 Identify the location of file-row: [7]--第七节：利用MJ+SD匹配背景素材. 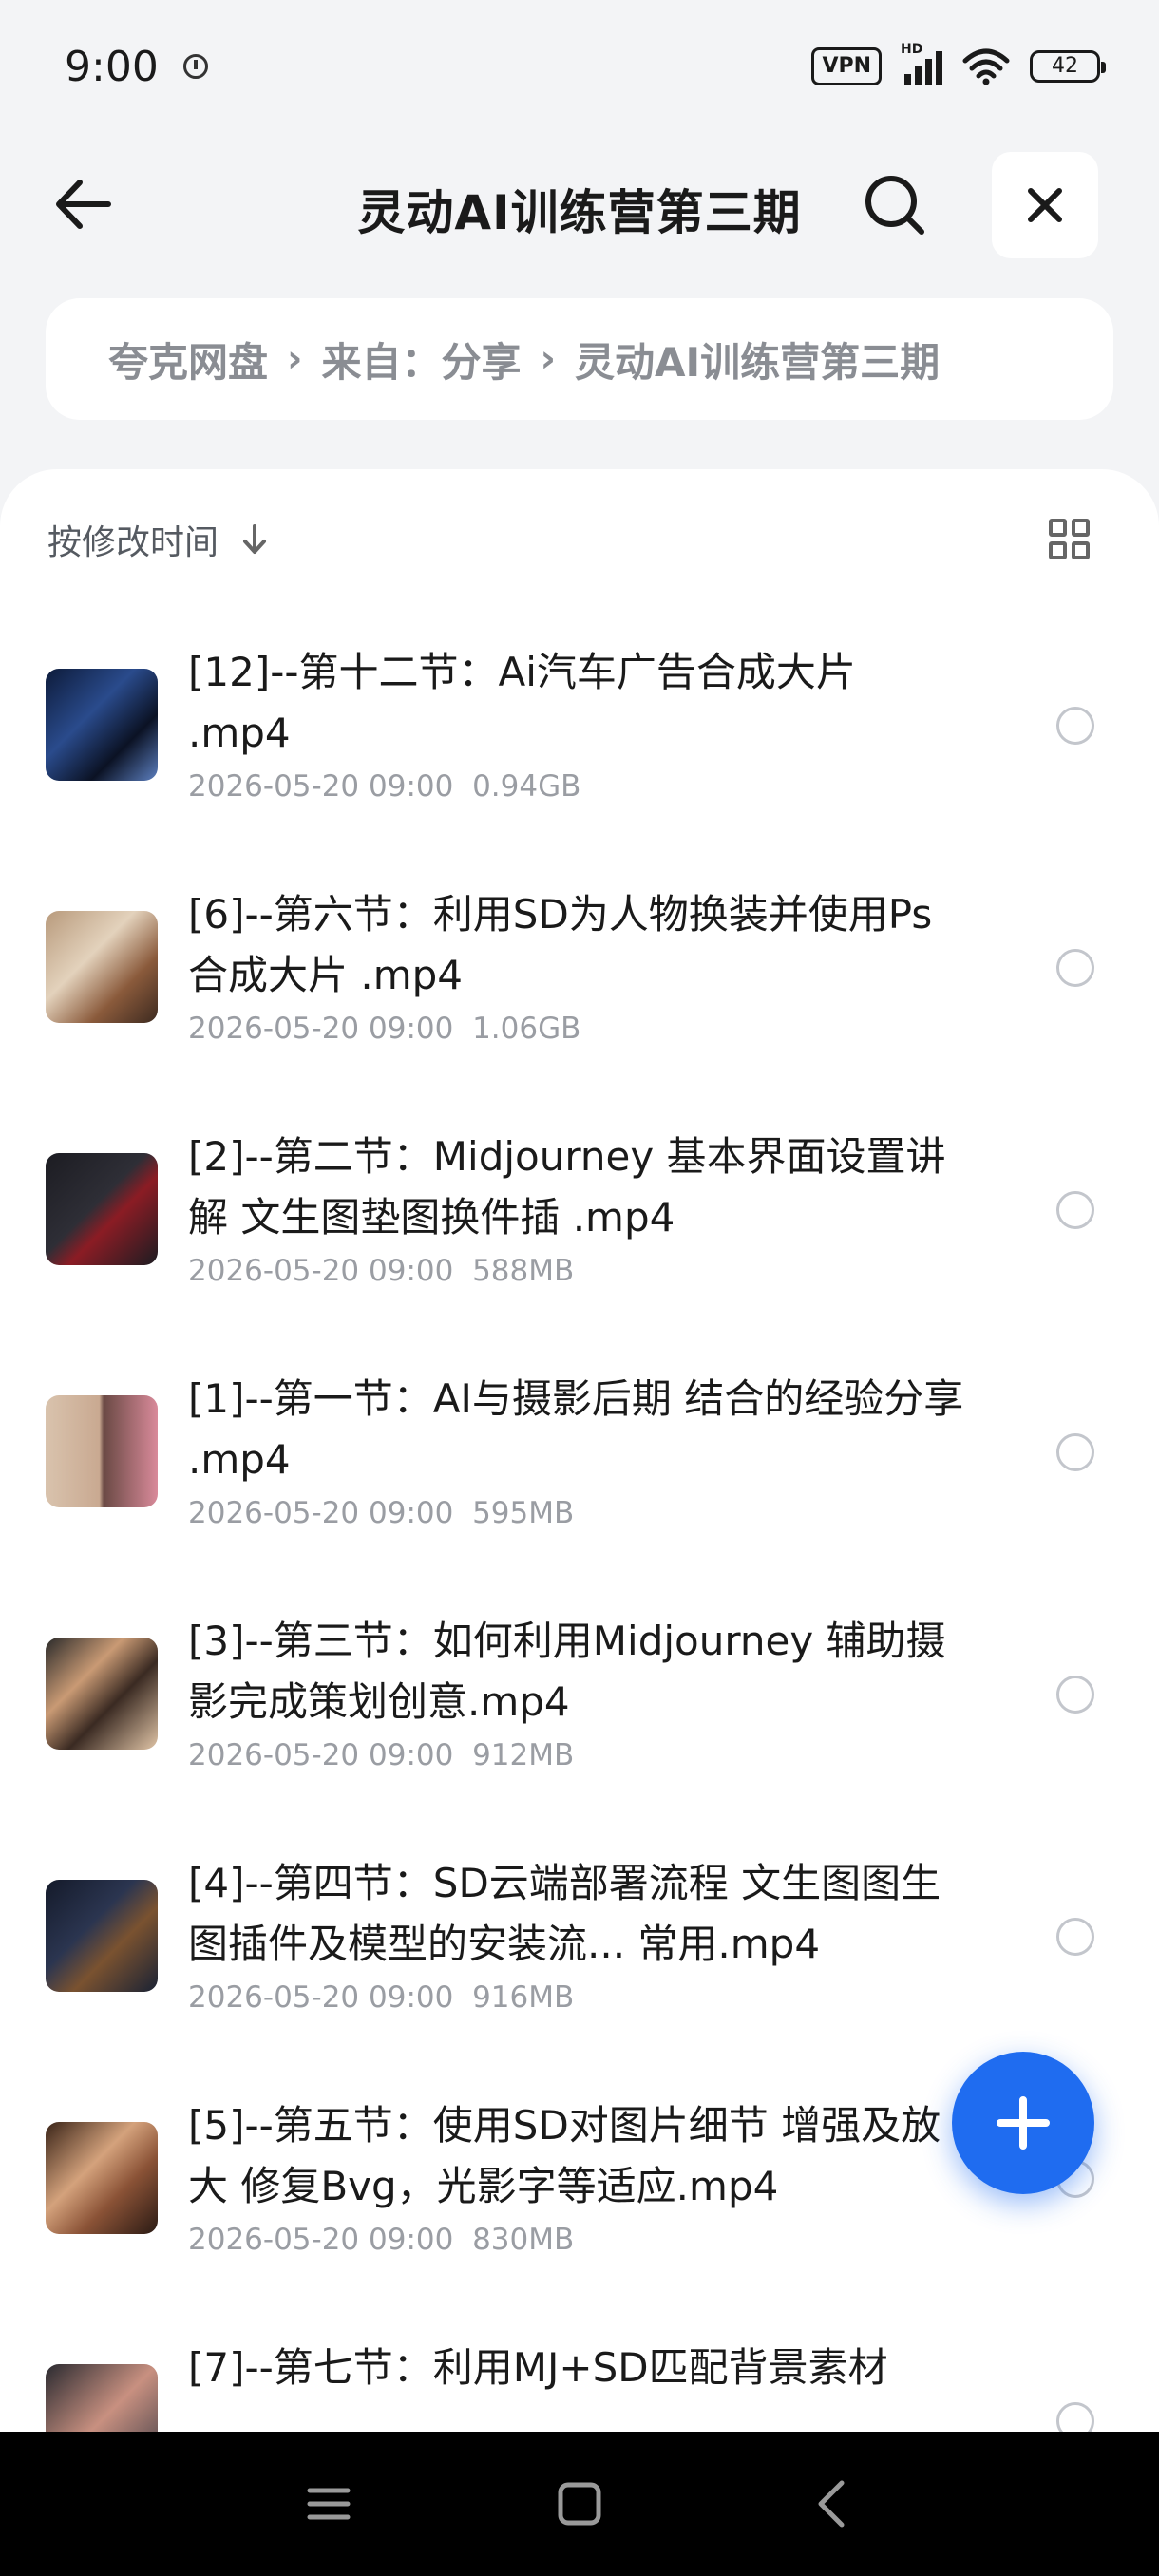
(579, 2374).